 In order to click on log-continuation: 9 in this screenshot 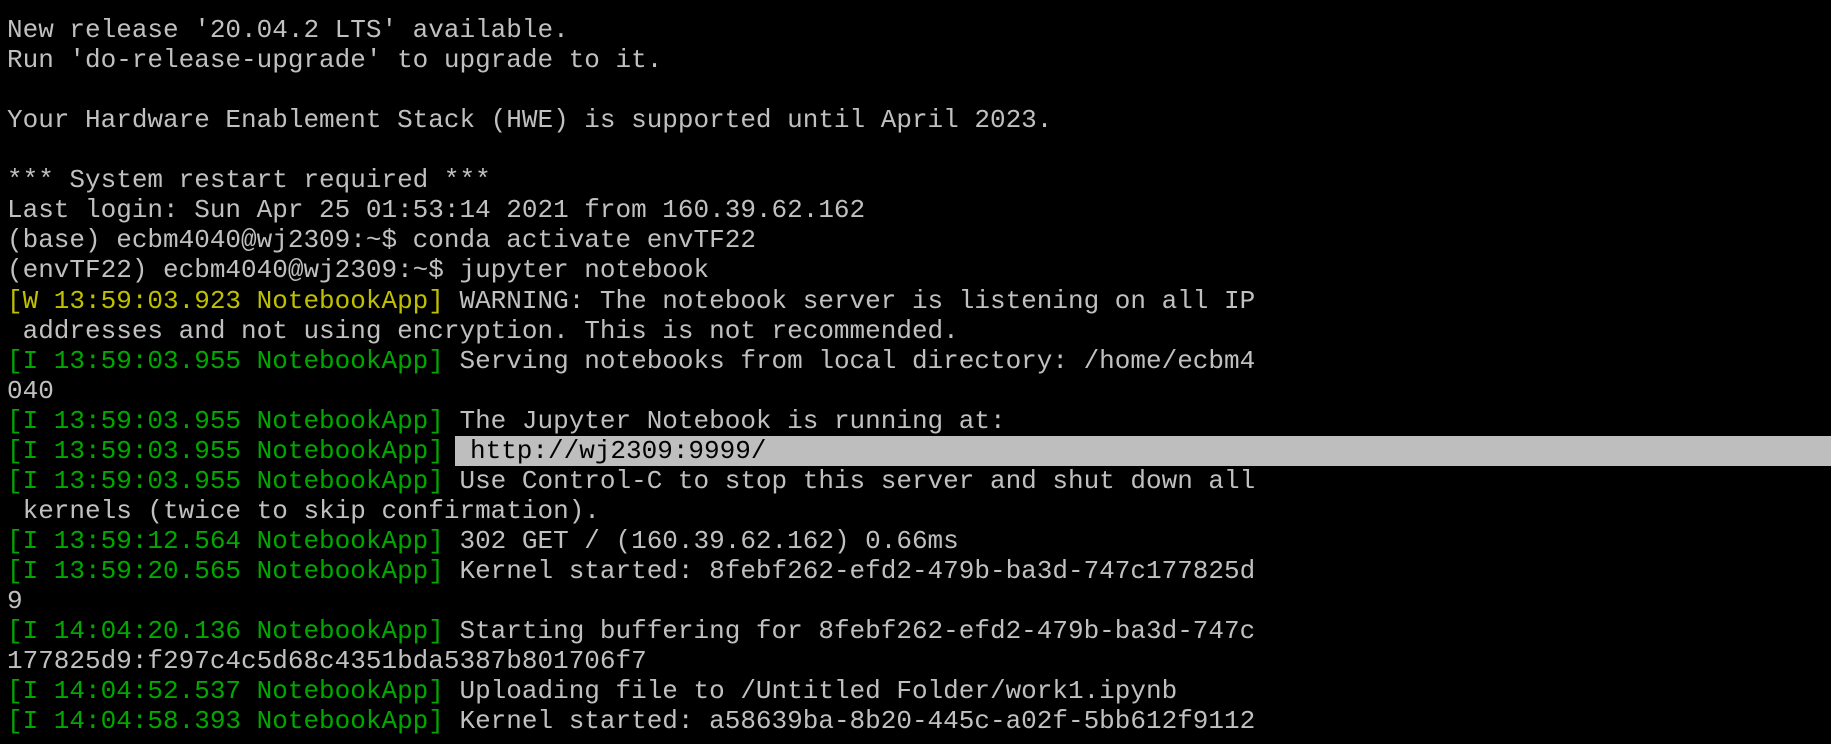, I will do `click(15, 601)`.